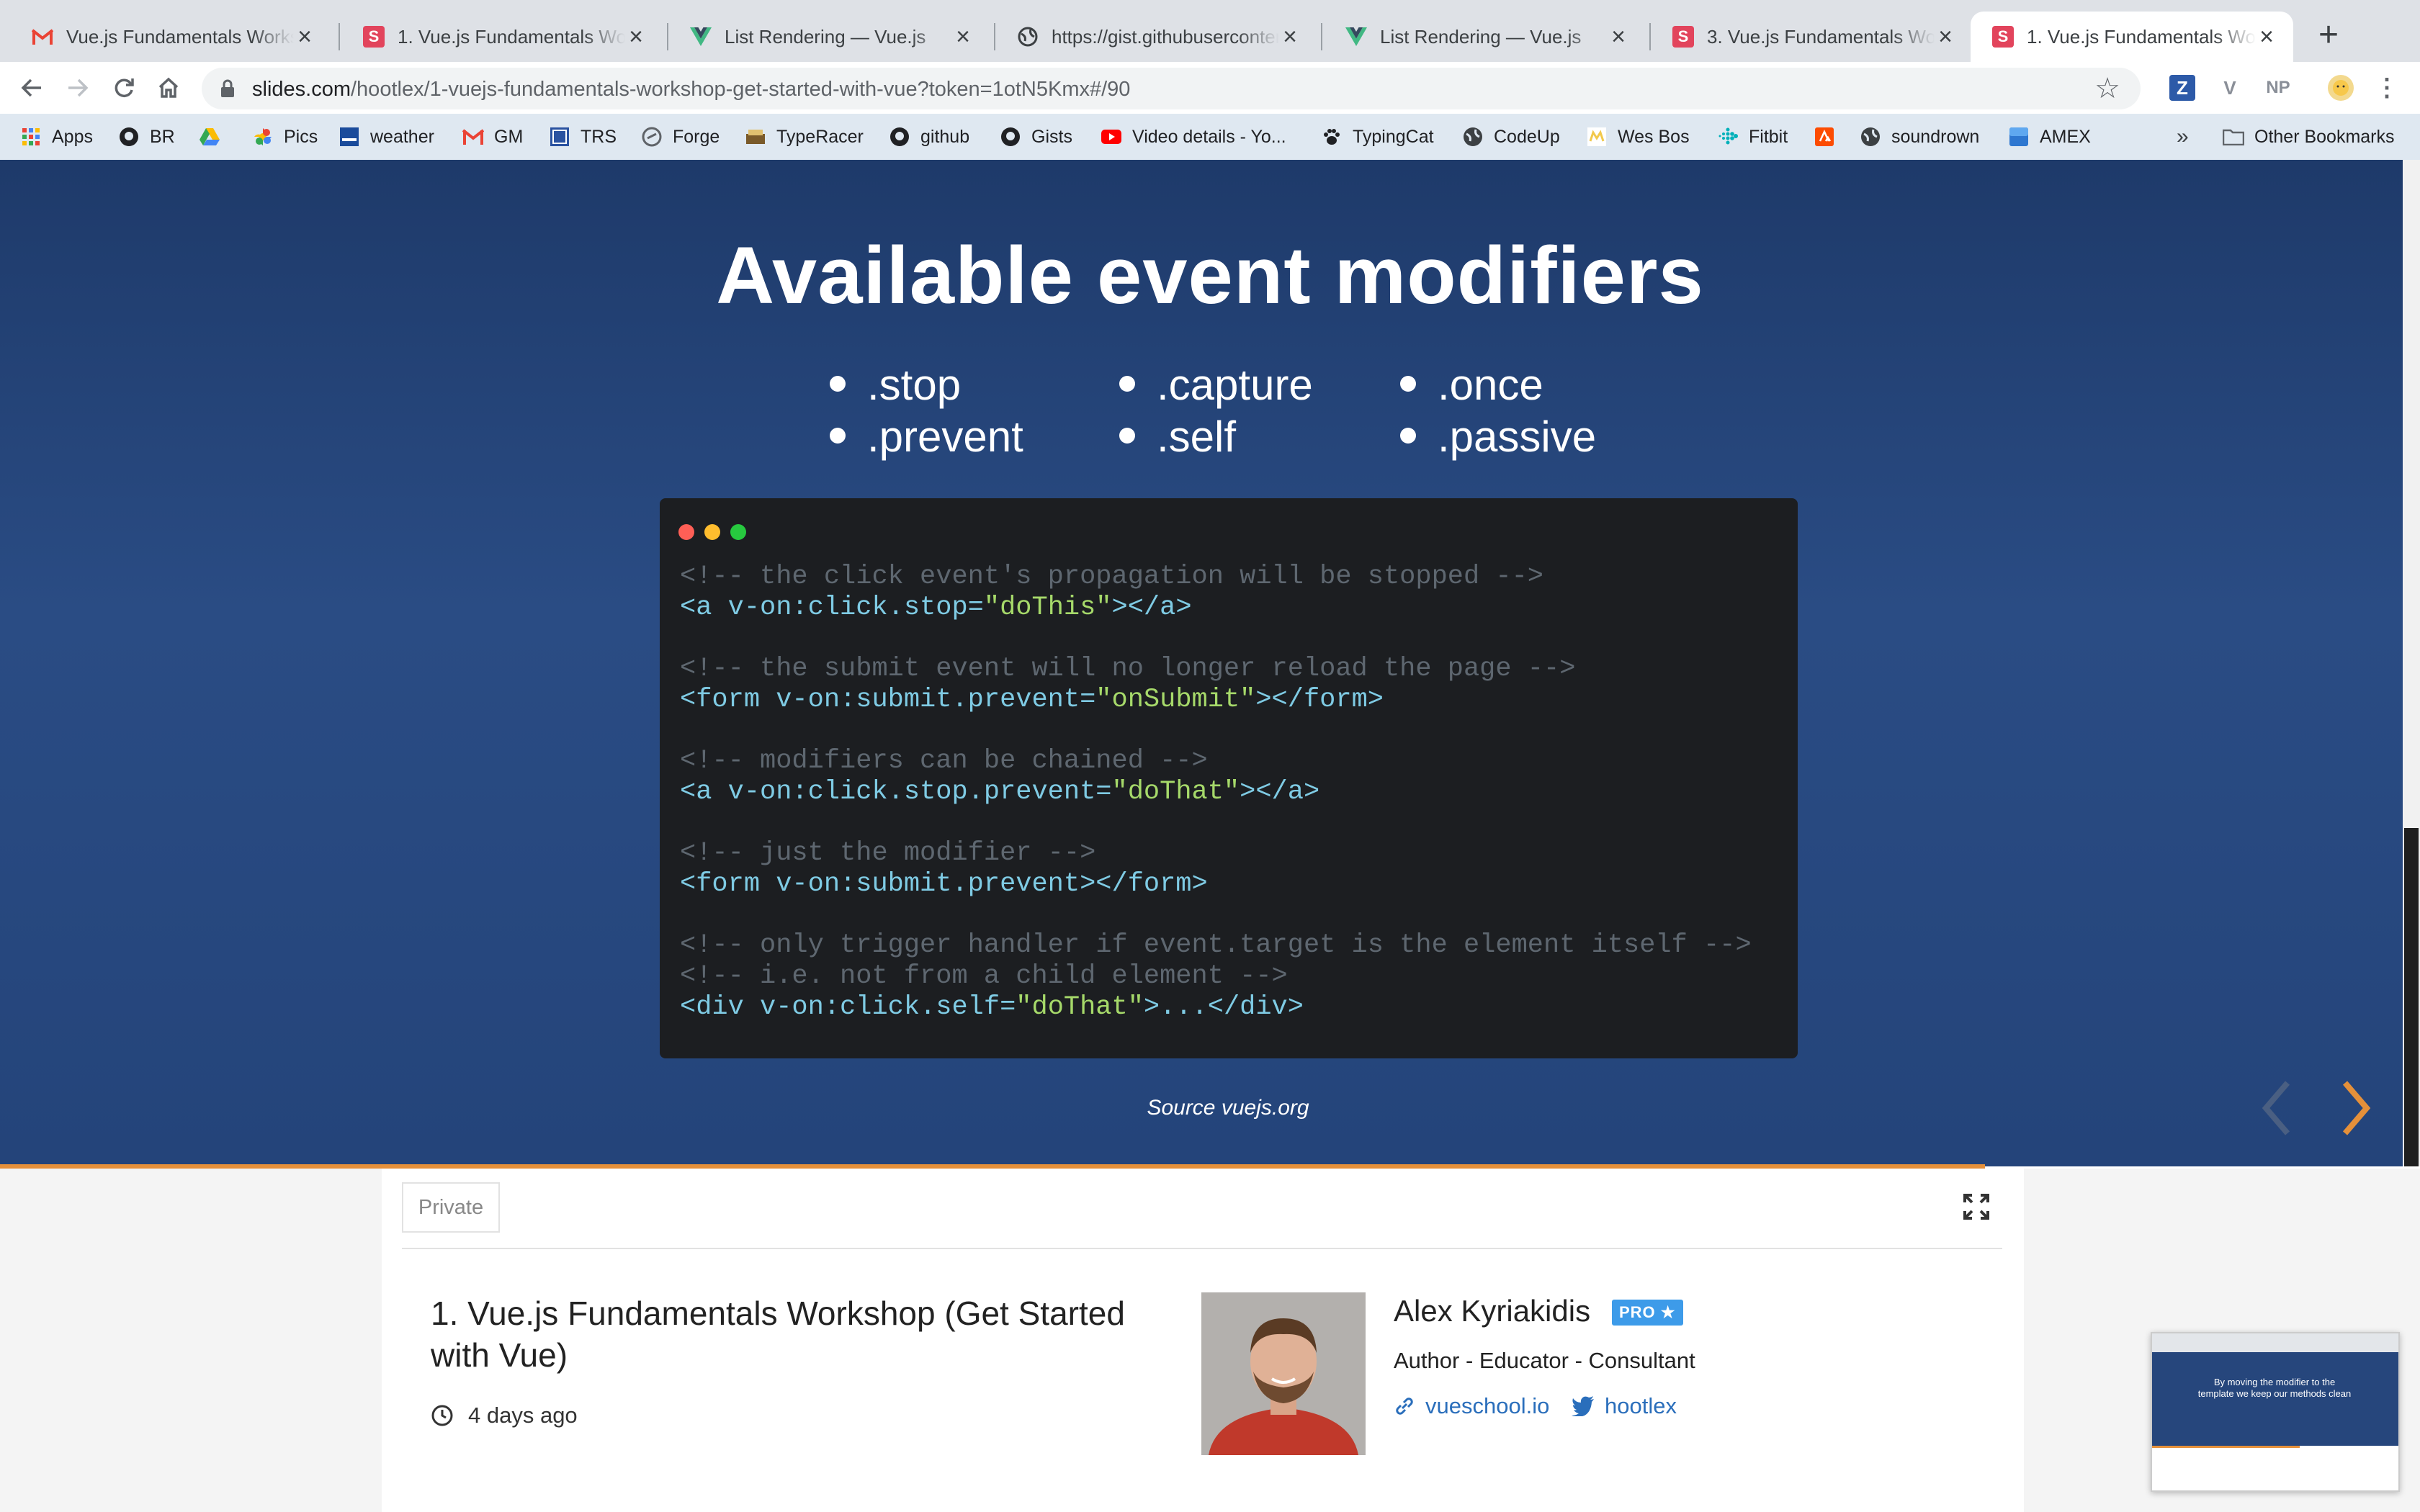 This screenshot has width=2420, height=1512. What do you see at coordinates (2226, 1447) in the screenshot?
I see `thumbnail-progress` at bounding box center [2226, 1447].